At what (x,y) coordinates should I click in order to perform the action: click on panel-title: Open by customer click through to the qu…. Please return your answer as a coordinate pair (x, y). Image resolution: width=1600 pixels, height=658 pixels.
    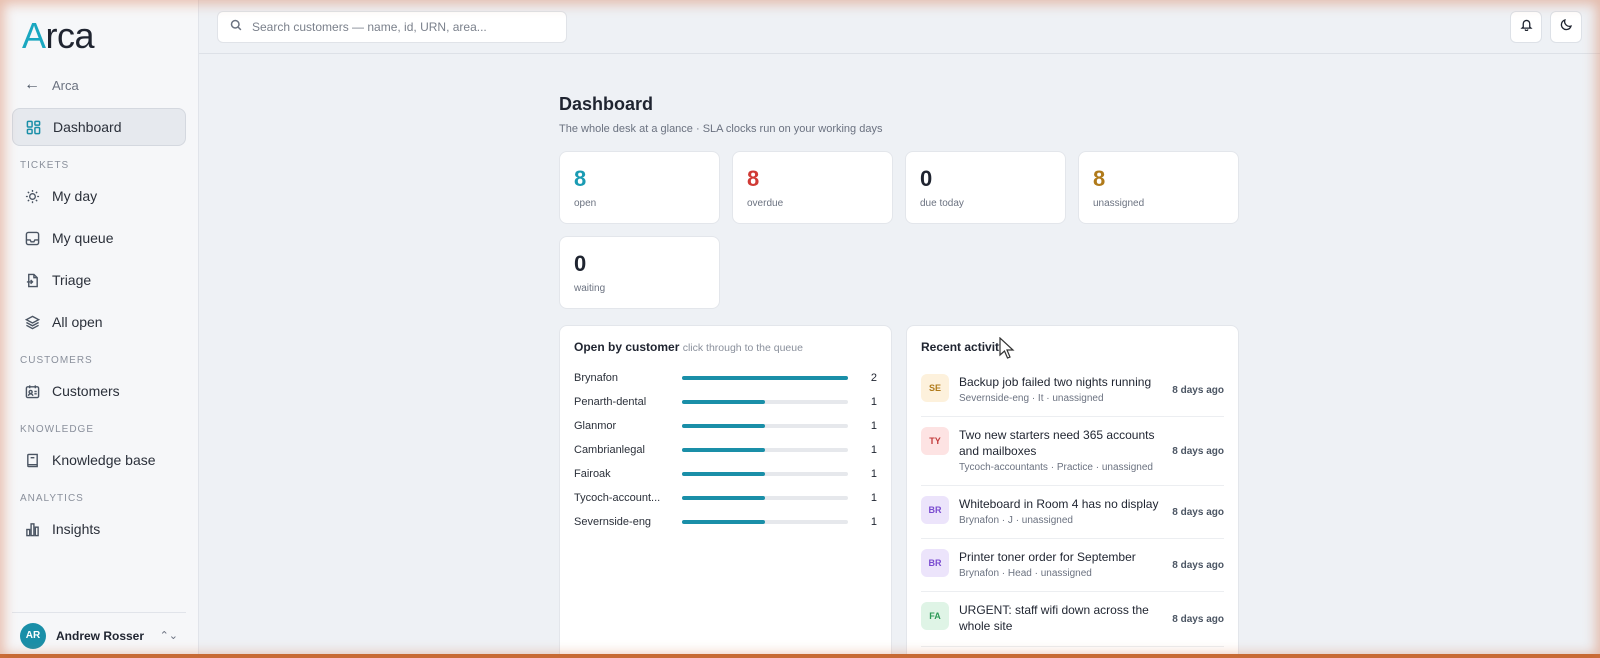
    Looking at the image, I should click on (725, 347).